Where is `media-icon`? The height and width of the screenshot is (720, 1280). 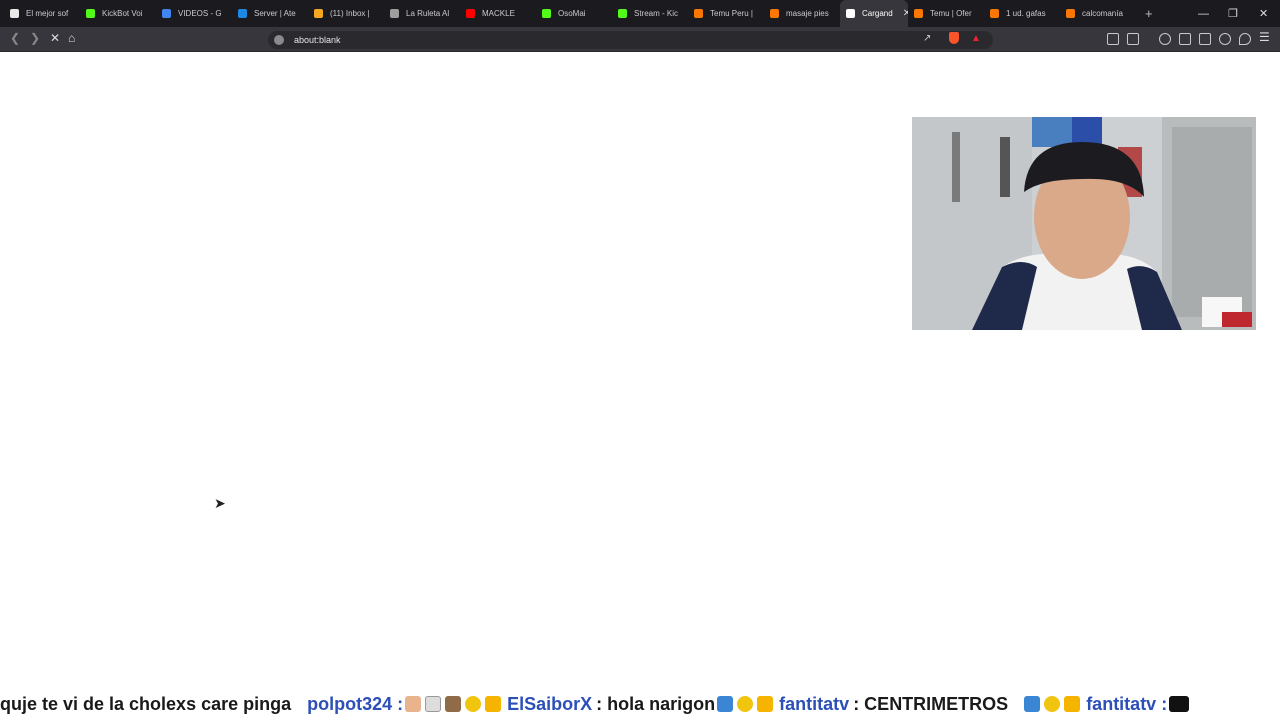
media-icon is located at coordinates (1165, 39).